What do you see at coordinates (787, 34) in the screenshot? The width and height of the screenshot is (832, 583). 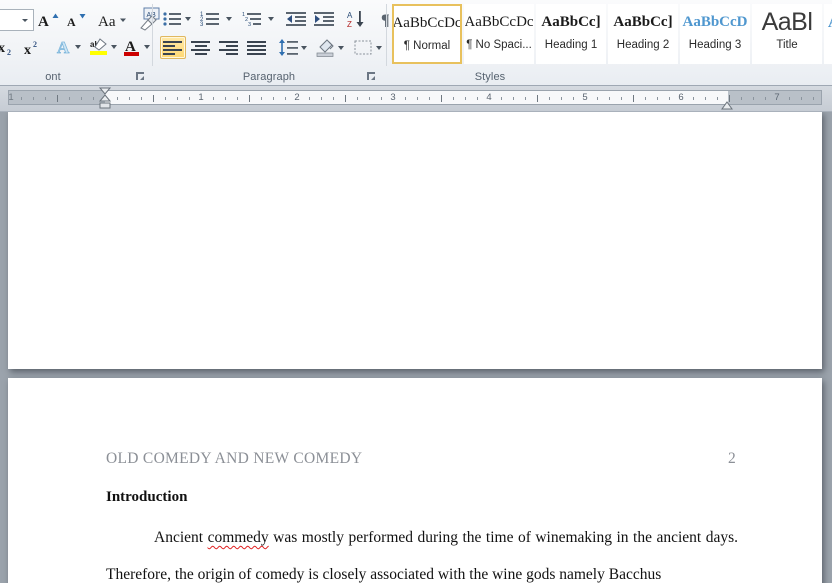 I see `style-item-title: AaBl Title` at bounding box center [787, 34].